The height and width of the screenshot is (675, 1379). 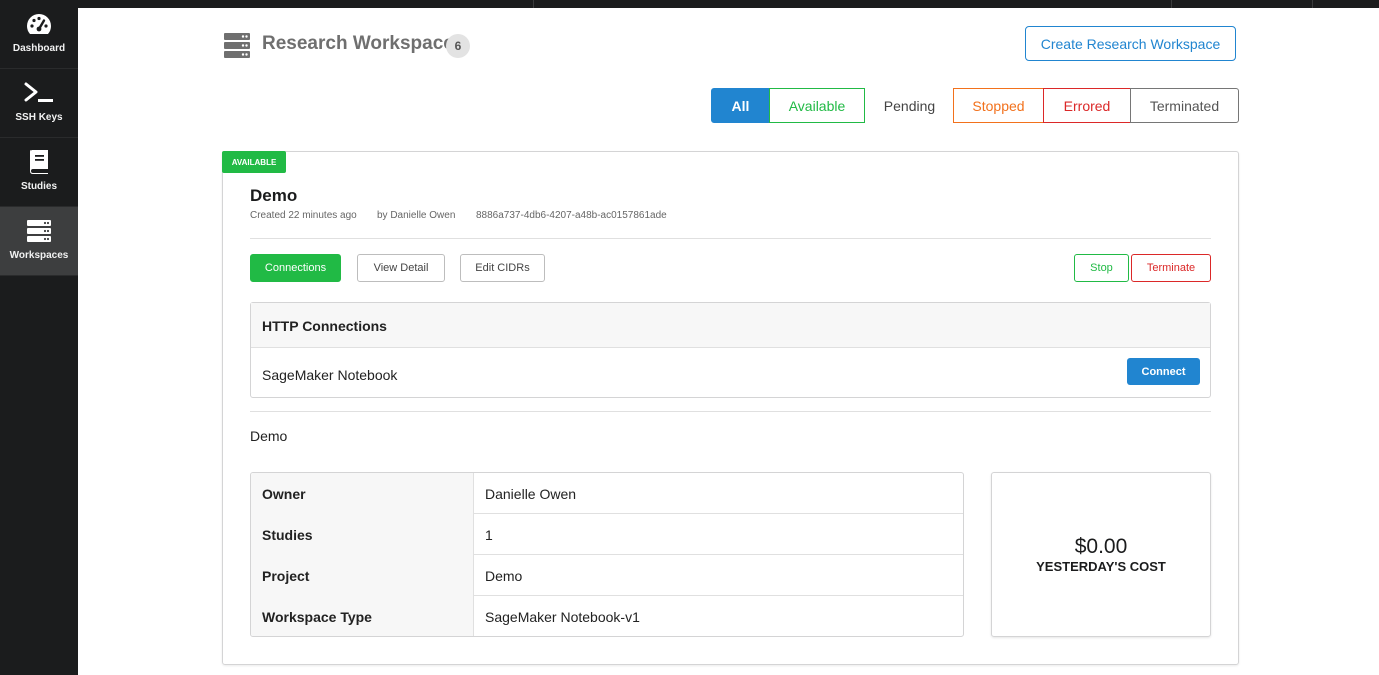 I want to click on stop-button: Stop, so click(x=1101, y=268).